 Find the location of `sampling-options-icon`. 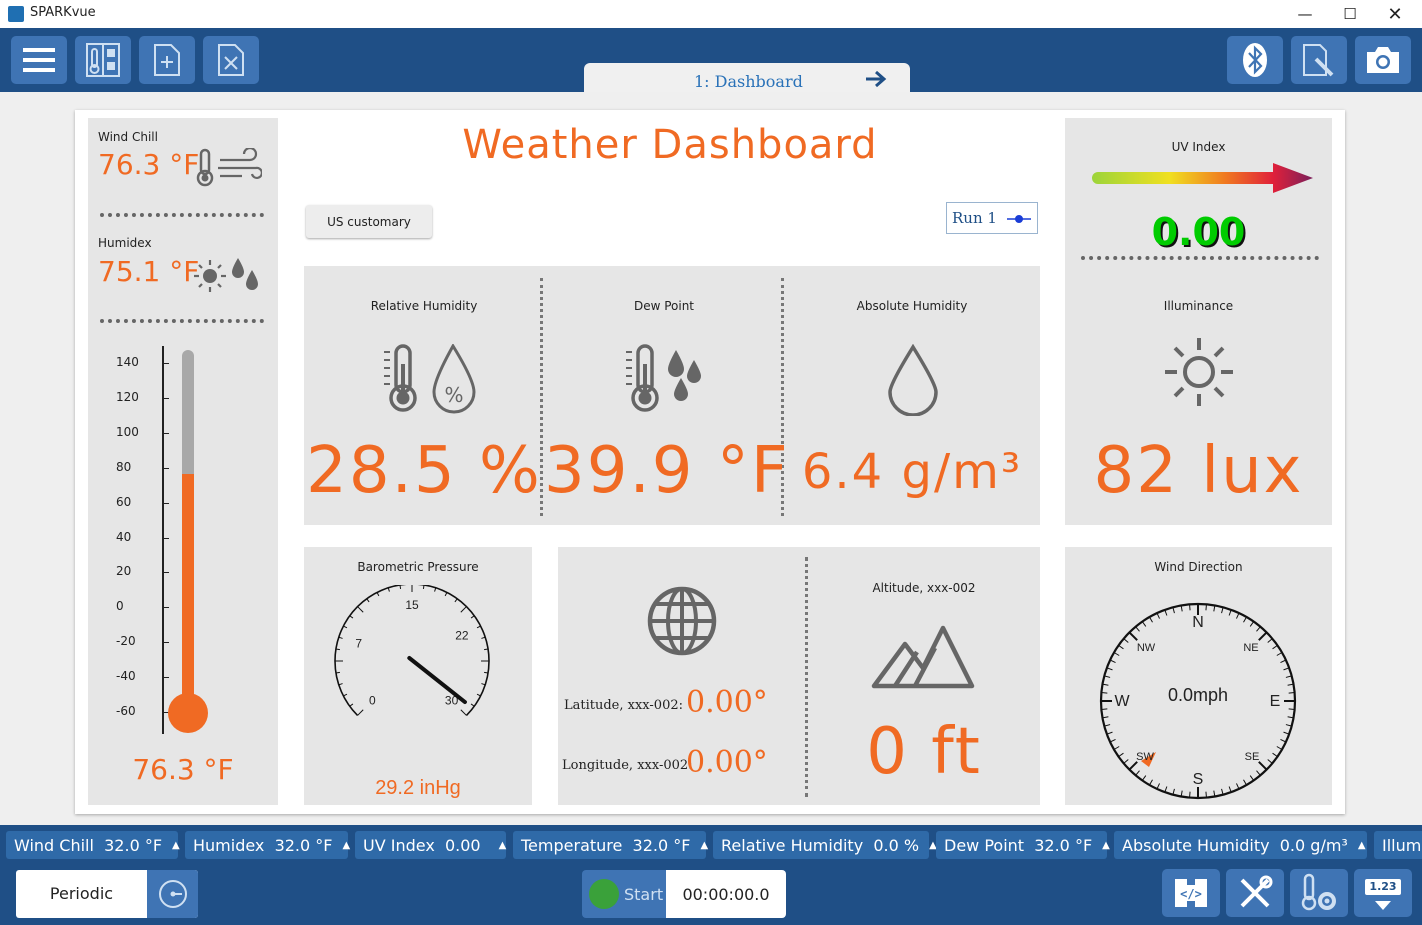

sampling-options-icon is located at coordinates (172, 894).